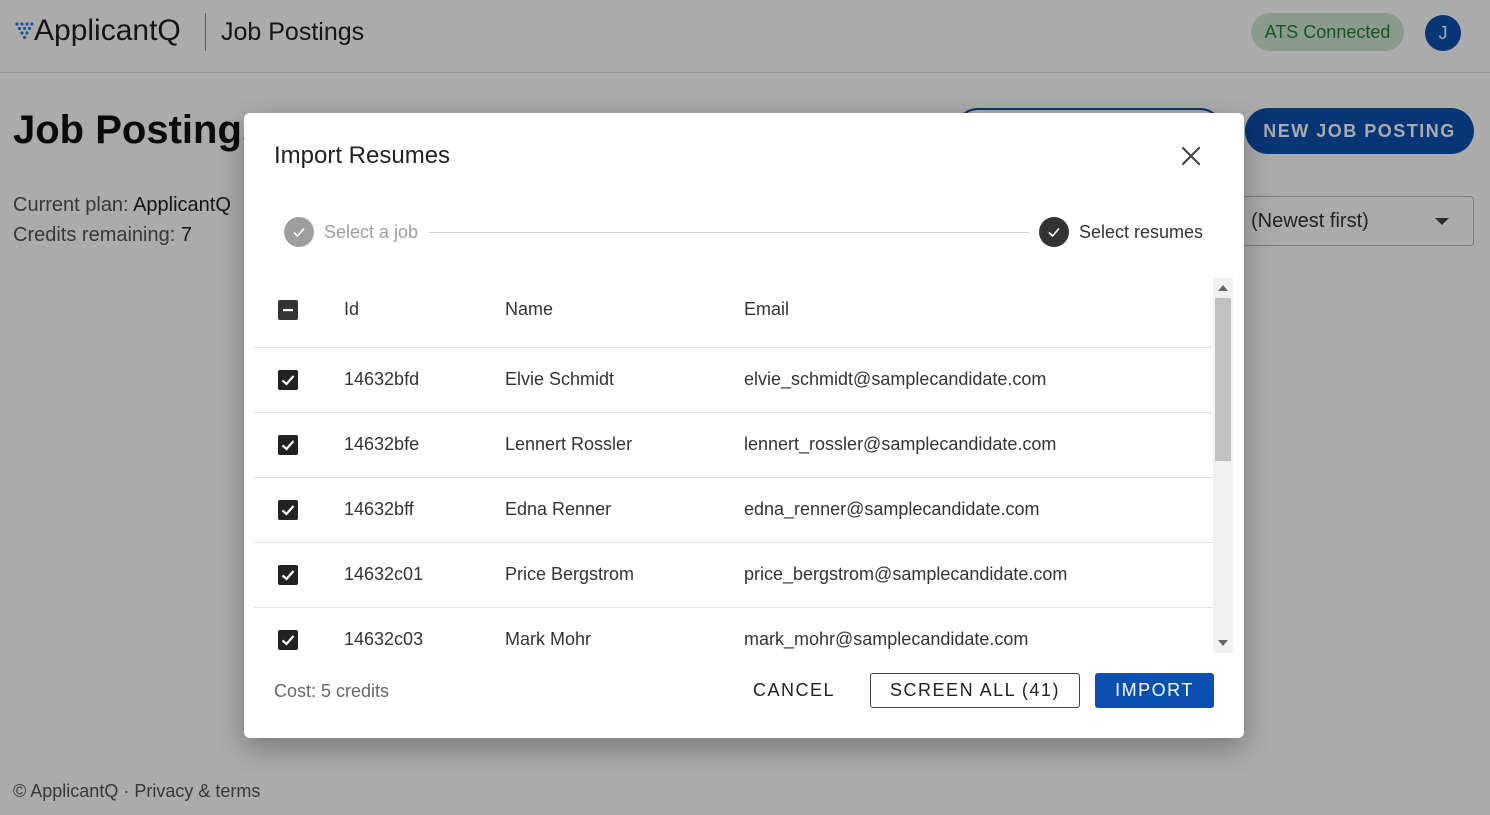  What do you see at coordinates (886, 639) in the screenshot?
I see `cell-email: mark_mohr@samplecandidate.com` at bounding box center [886, 639].